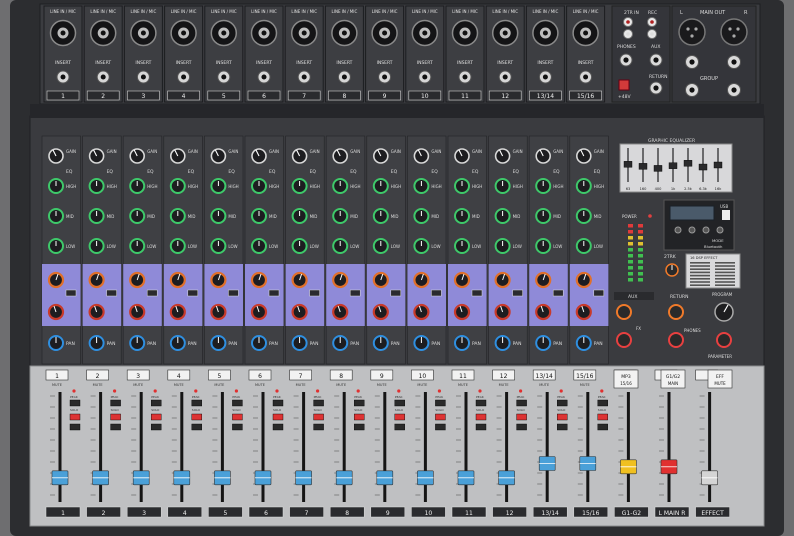 This screenshot has height=536, width=794. Describe the element at coordinates (628, 34) in the screenshot. I see `rca-2trk-r-core` at that location.